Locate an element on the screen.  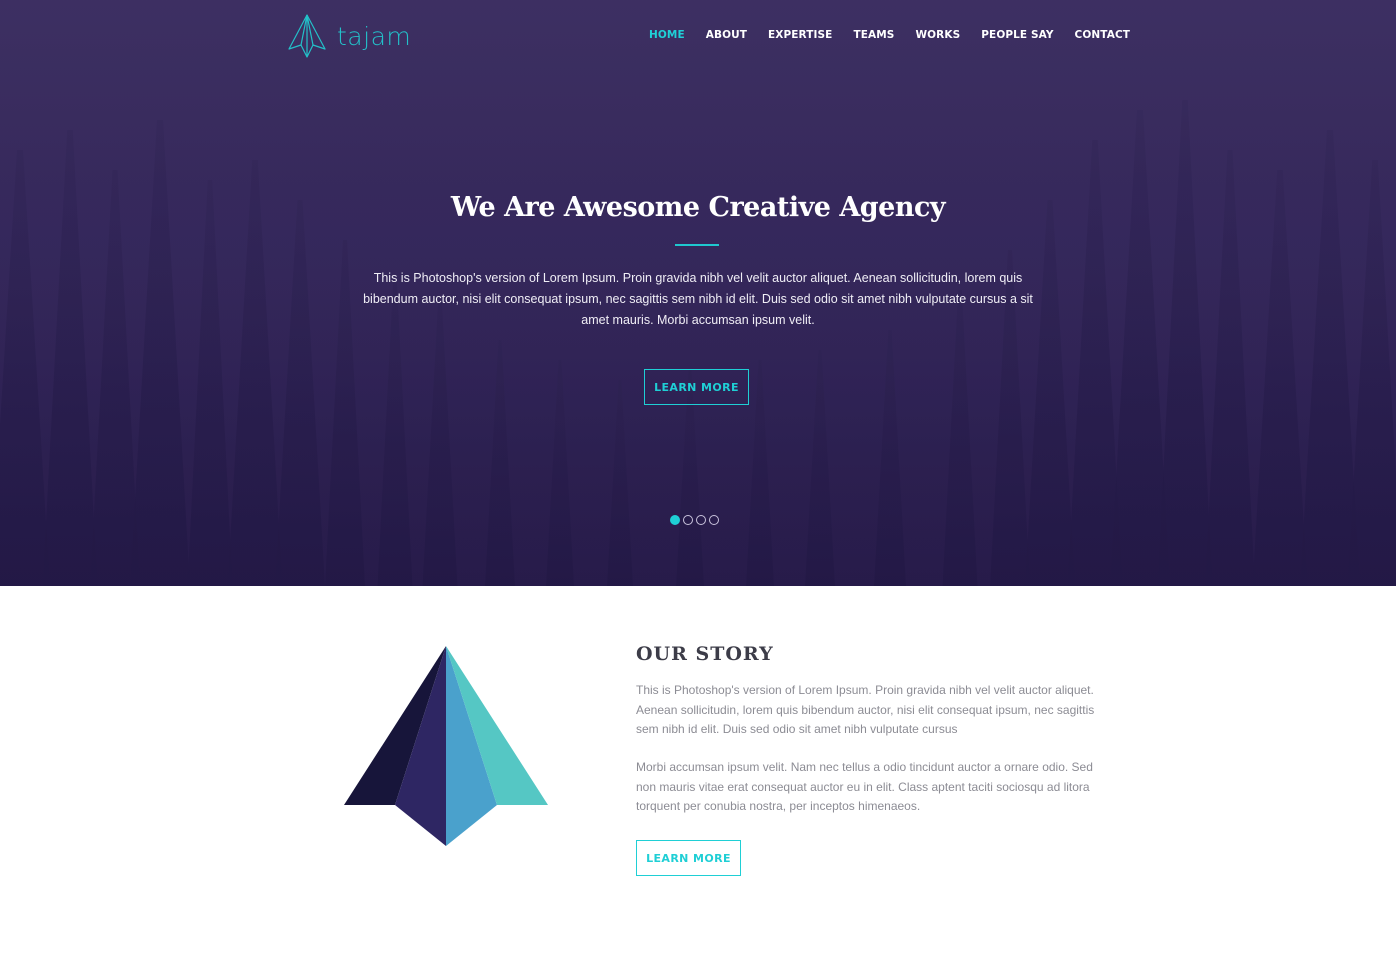
nav-works: WORKS is located at coordinates (937, 35).